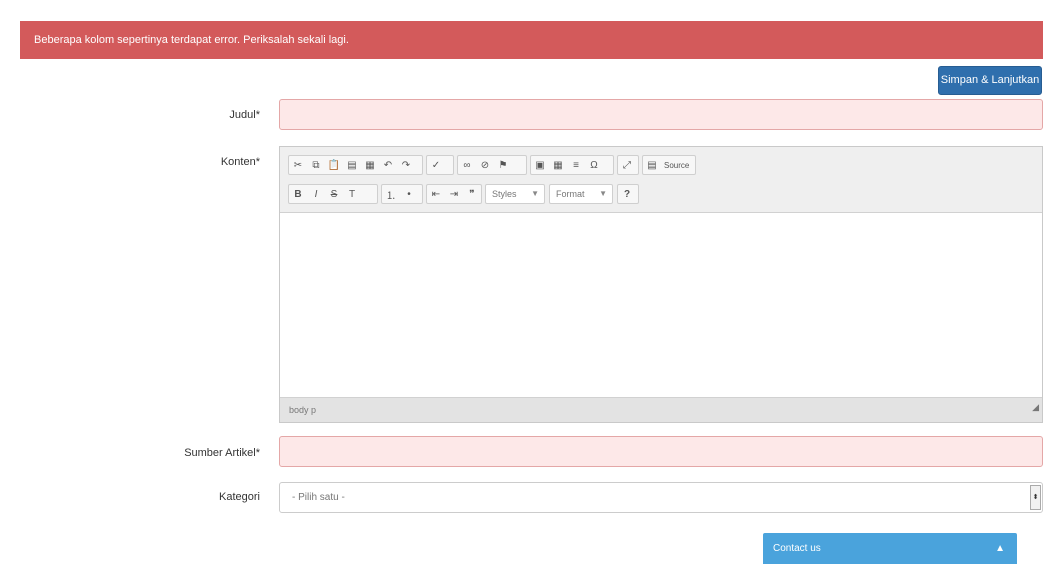 The width and height of the screenshot is (1050, 574). What do you see at coordinates (402, 194) in the screenshot?
I see `list-group: ⒈ •` at bounding box center [402, 194].